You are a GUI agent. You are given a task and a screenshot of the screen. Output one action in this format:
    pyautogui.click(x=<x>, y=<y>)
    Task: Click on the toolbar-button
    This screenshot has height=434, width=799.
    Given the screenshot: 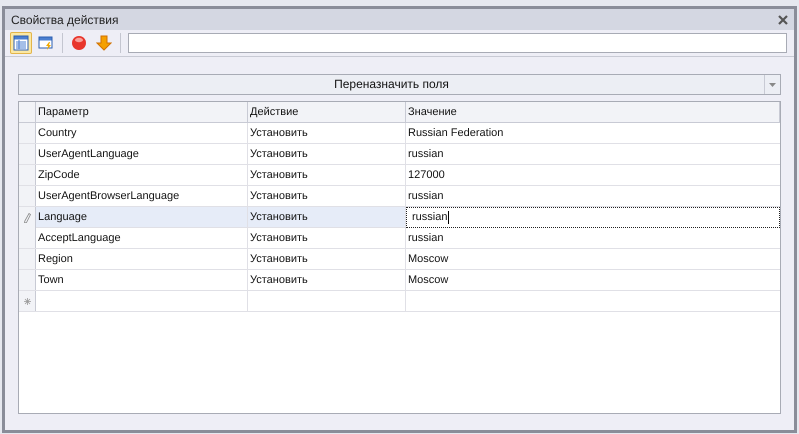 What is the action you would take?
    pyautogui.click(x=21, y=43)
    